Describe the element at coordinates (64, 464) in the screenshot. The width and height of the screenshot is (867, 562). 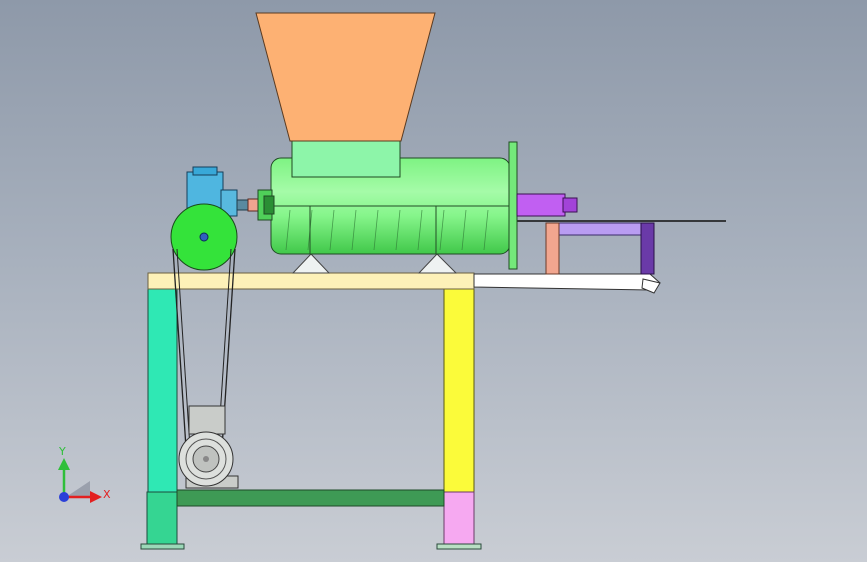
I see `y-axis-arrow` at that location.